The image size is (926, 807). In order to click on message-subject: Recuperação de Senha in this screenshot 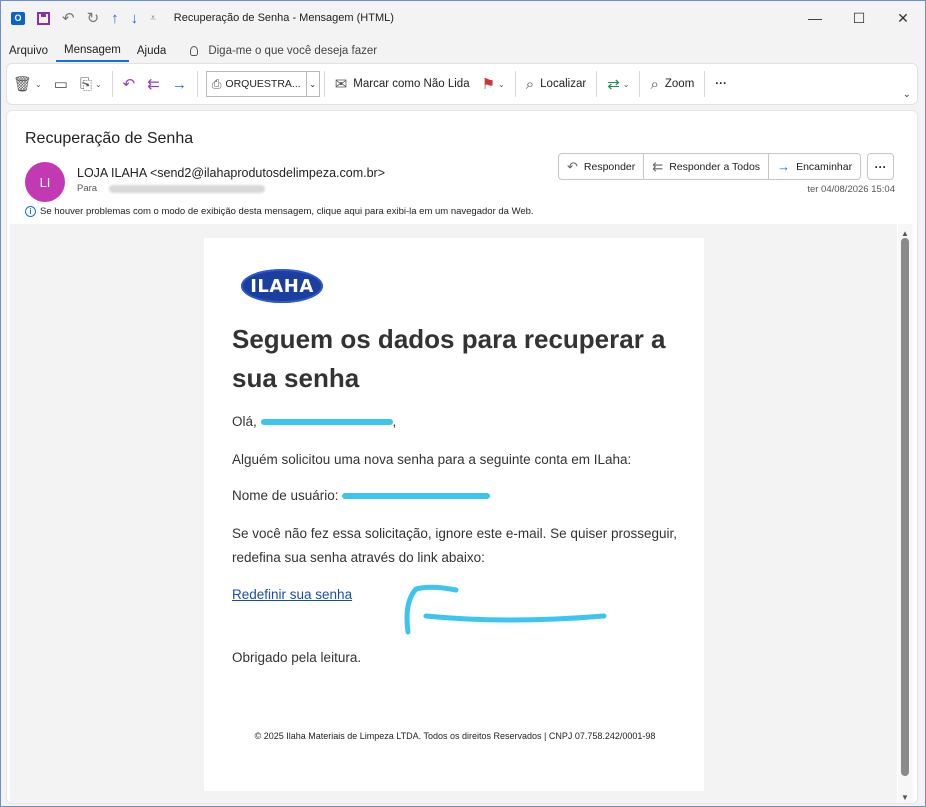, I will do `click(109, 138)`.